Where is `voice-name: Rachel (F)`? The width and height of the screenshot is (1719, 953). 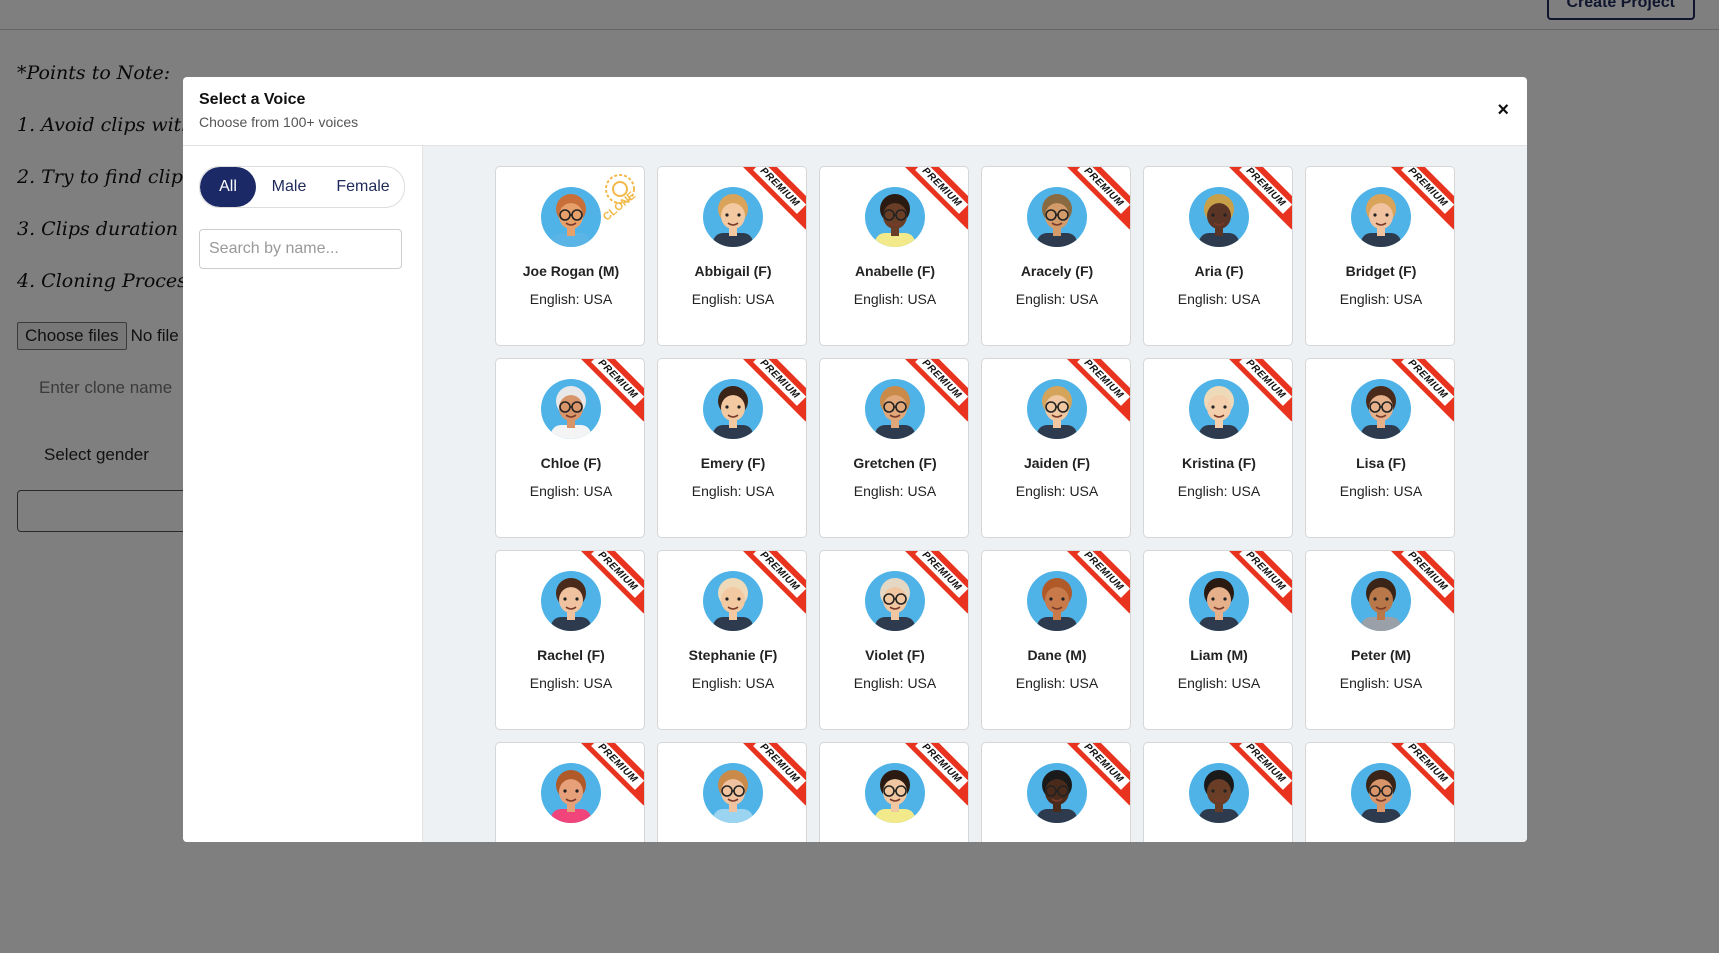 voice-name: Rachel (F) is located at coordinates (571, 655).